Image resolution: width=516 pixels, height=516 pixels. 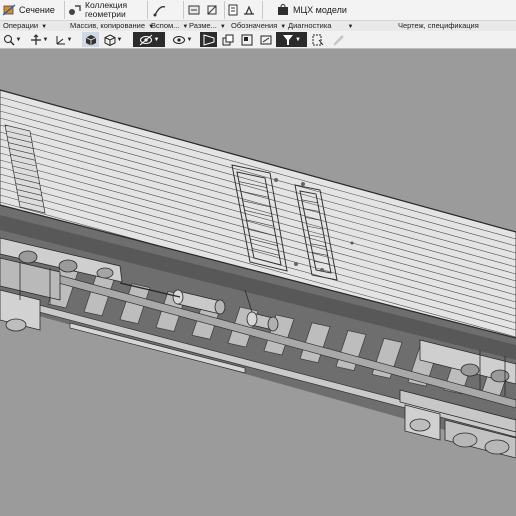 What do you see at coordinates (37, 10) in the screenshot?
I see `section-label: Сечение` at bounding box center [37, 10].